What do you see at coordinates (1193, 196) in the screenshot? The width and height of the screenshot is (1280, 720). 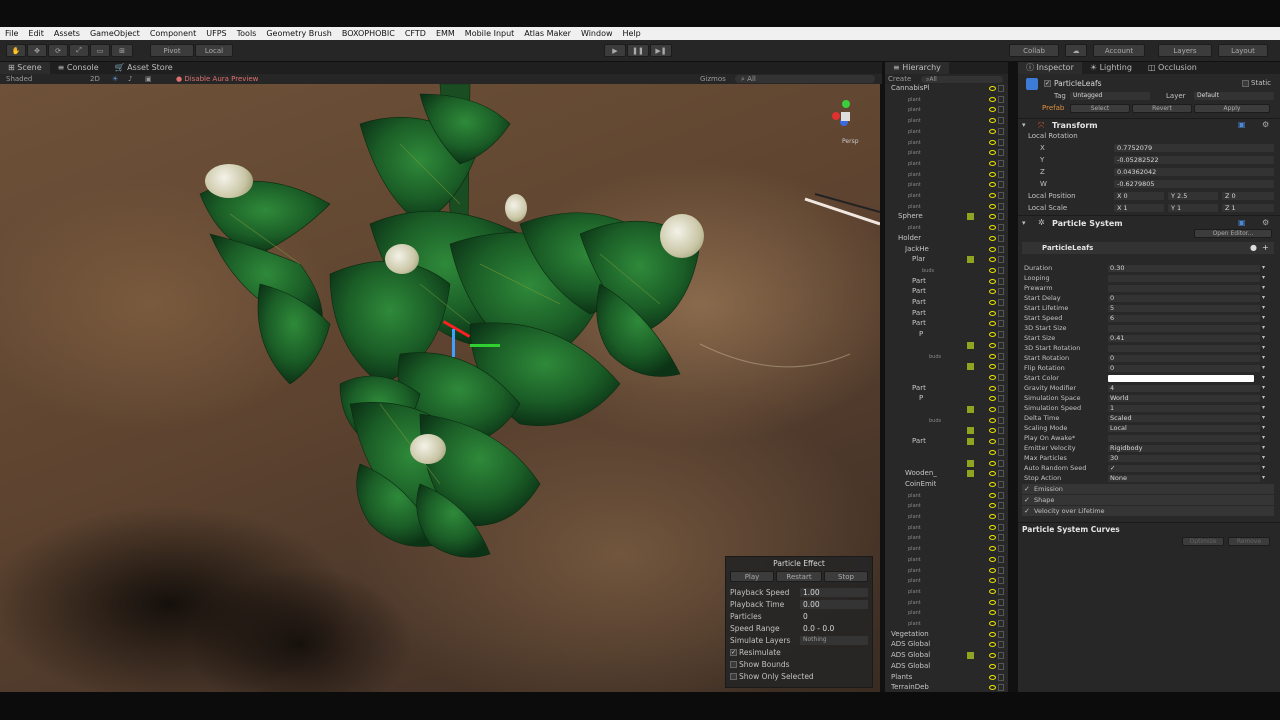 I see `pos-y-field: Y 2.5` at bounding box center [1193, 196].